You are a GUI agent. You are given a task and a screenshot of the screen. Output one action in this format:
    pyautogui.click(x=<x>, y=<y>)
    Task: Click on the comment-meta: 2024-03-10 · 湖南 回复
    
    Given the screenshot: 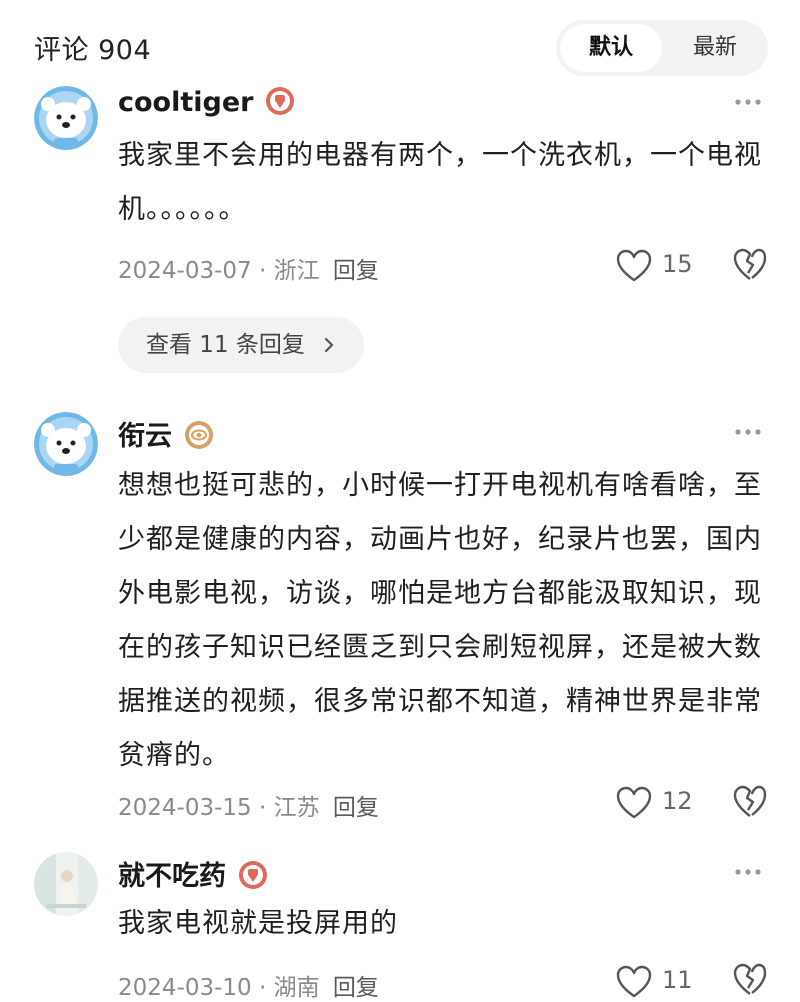 What is the action you would take?
    pyautogui.click(x=248, y=985)
    